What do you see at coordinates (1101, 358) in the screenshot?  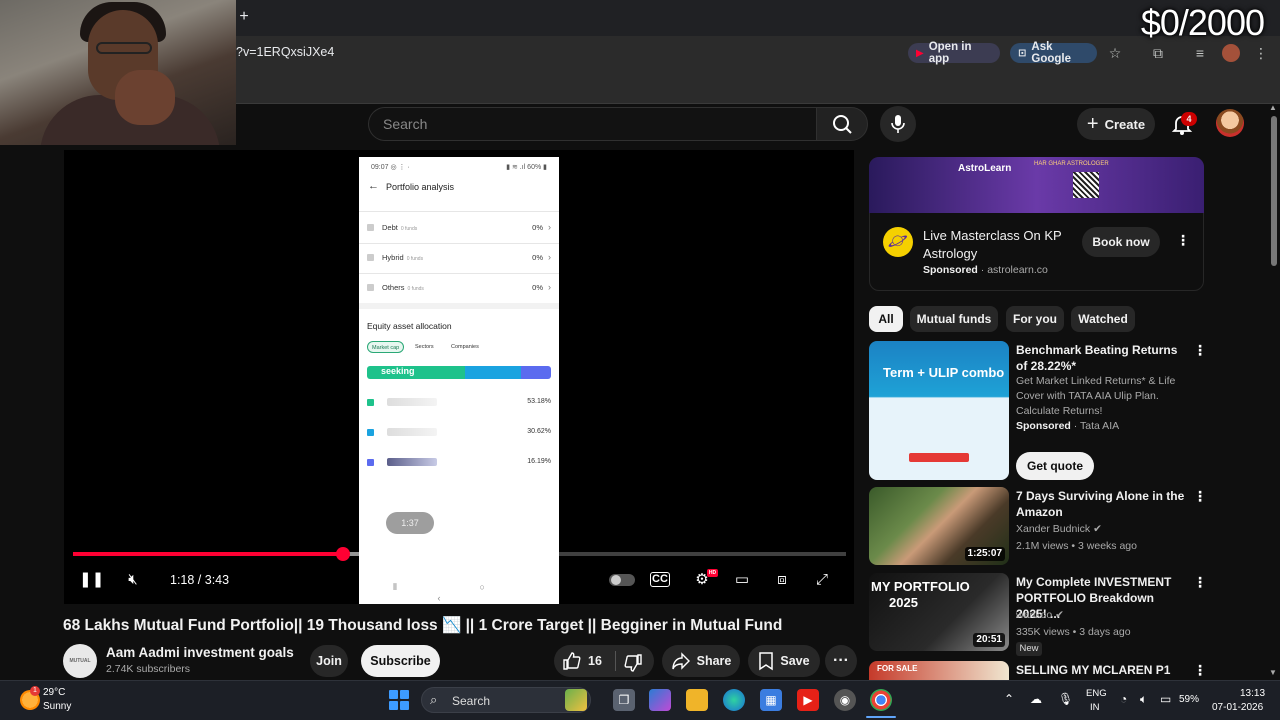 I see `rec-title: Benchmark Beating Returns of 28.22%*` at bounding box center [1101, 358].